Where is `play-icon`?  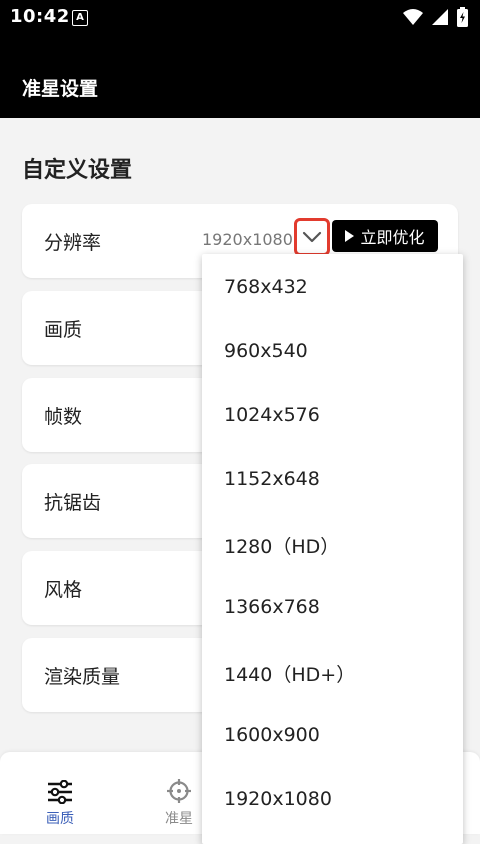
play-icon is located at coordinates (350, 236).